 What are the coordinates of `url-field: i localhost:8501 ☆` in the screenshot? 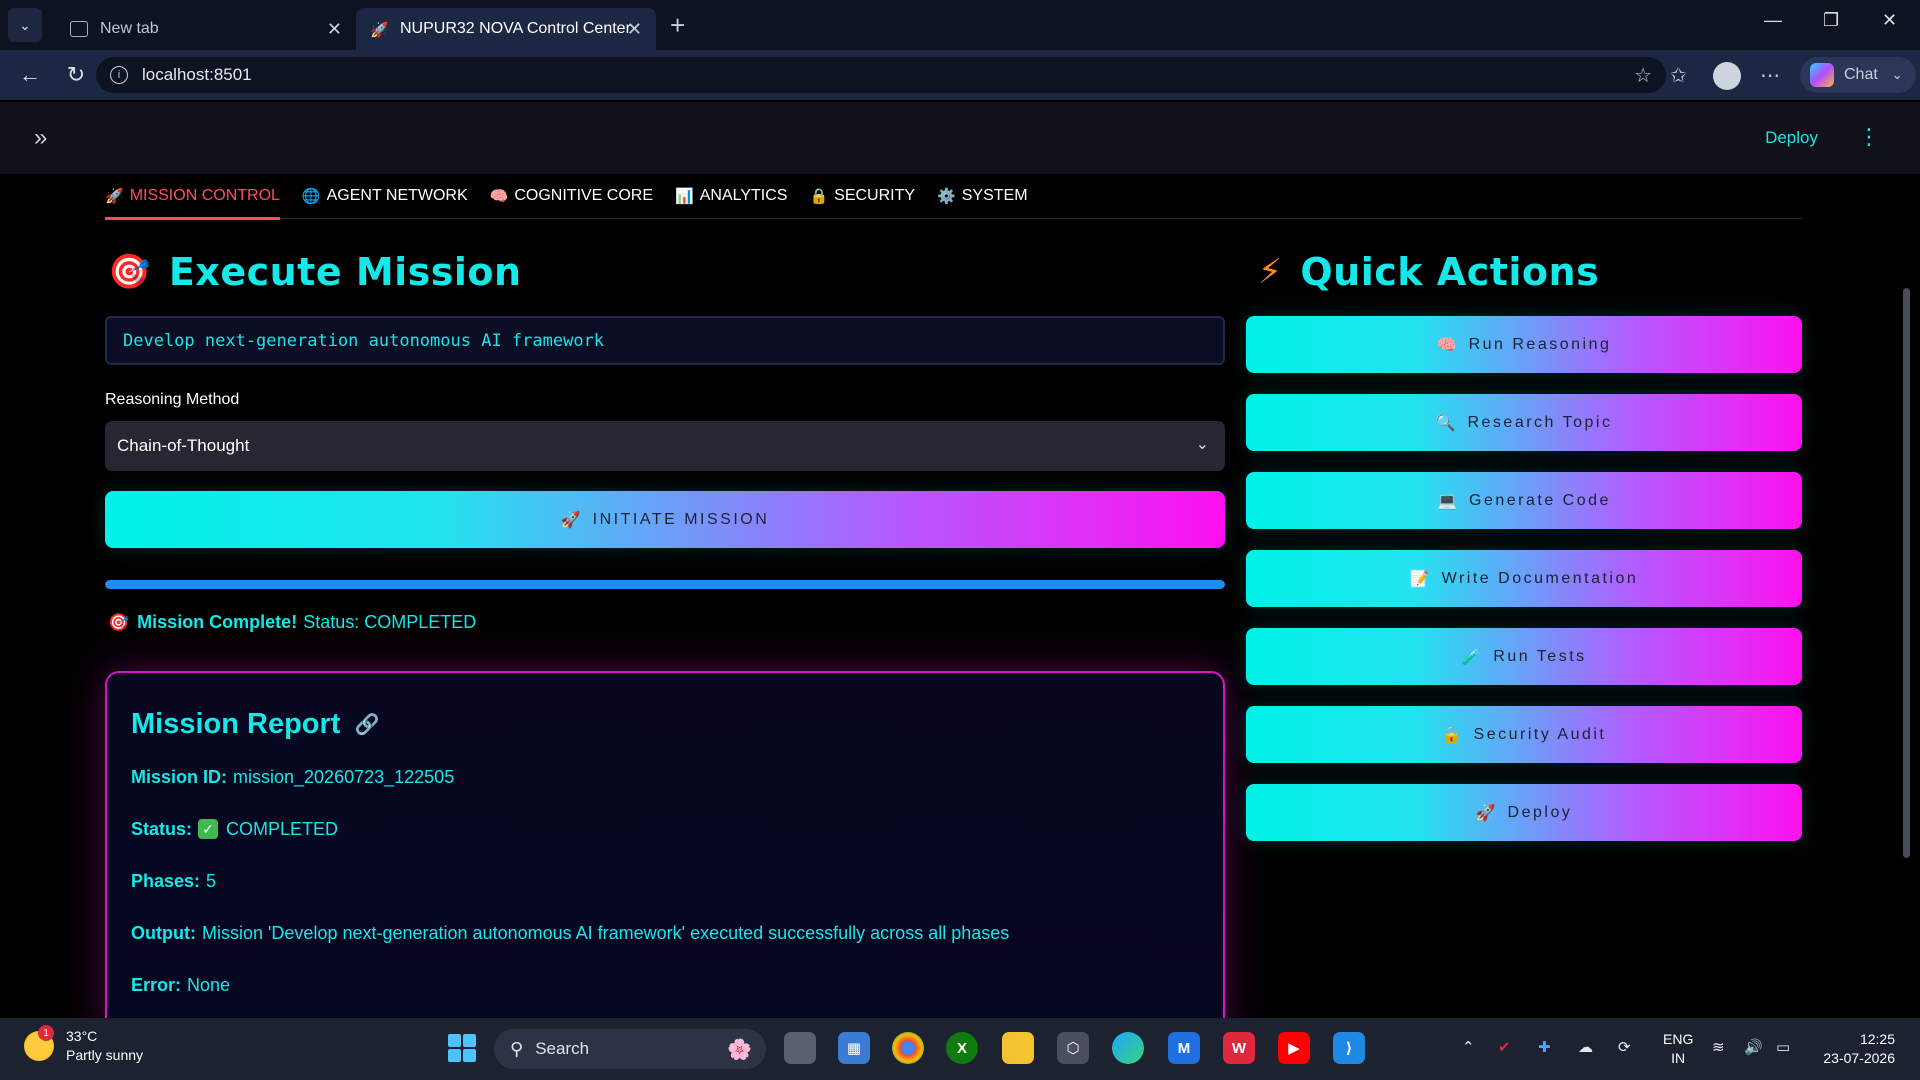 It's located at (881, 75).